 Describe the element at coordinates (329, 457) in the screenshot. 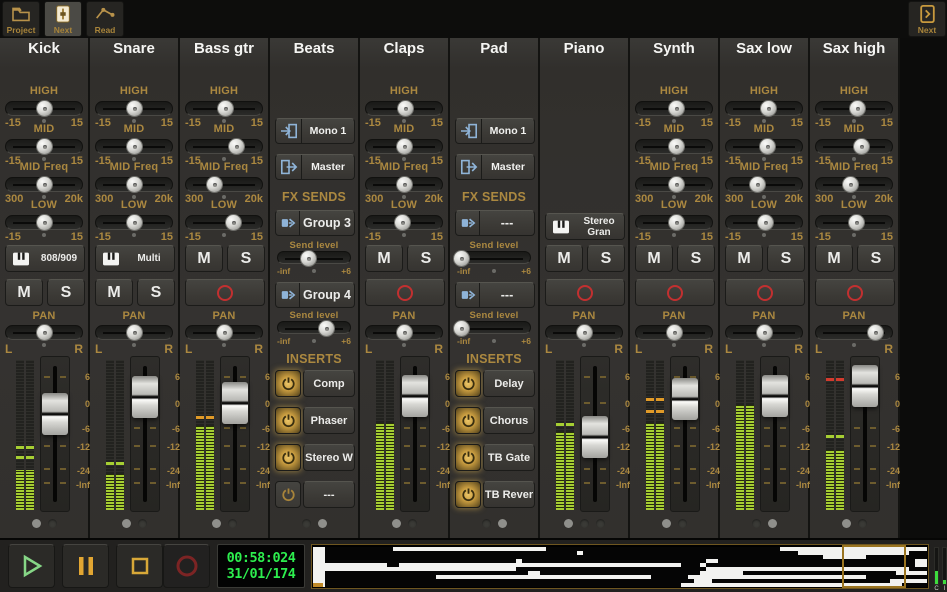

I see `insert-3-button: Stereo W` at that location.